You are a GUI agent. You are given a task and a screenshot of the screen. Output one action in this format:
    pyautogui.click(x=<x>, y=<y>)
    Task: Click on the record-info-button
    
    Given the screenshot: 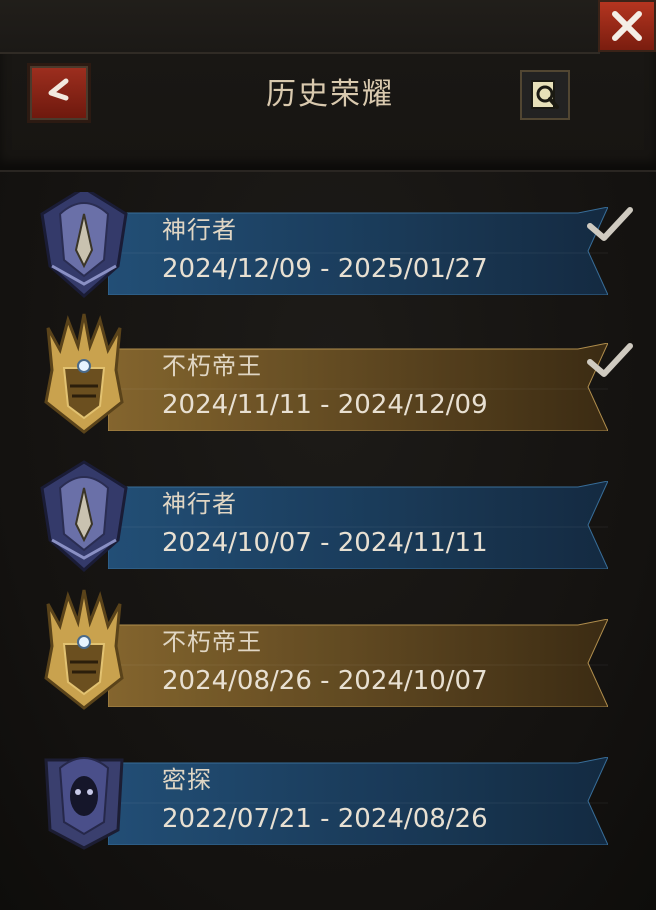 What is the action you would take?
    pyautogui.click(x=545, y=95)
    